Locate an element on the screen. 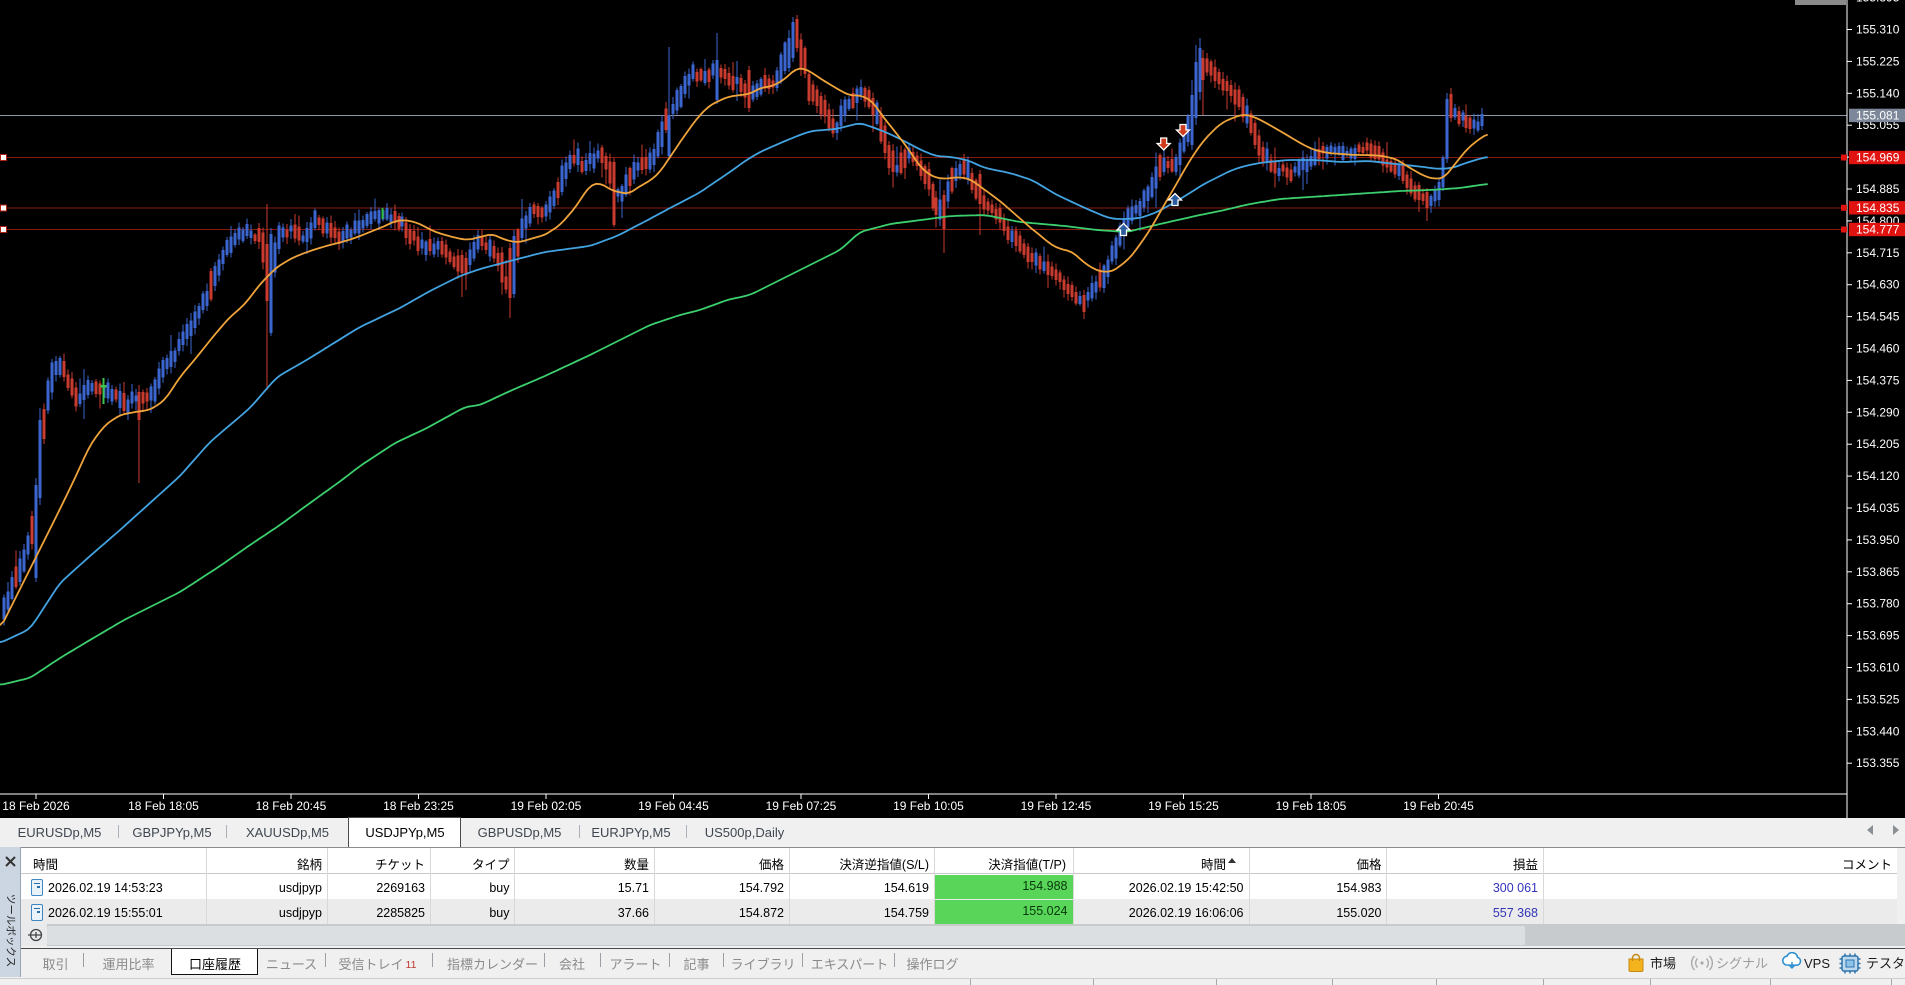 Image resolution: width=1905 pixels, height=985 pixels. svg-text: 154.205 is located at coordinates (1878, 444).